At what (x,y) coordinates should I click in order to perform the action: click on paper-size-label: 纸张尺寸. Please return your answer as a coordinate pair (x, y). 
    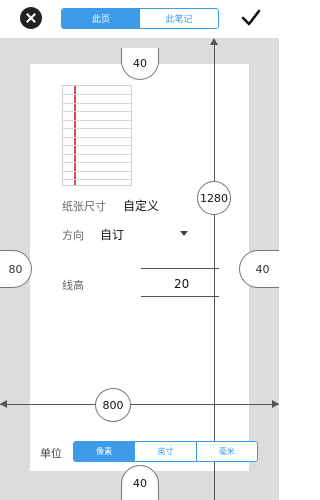
    Looking at the image, I should click on (84, 206).